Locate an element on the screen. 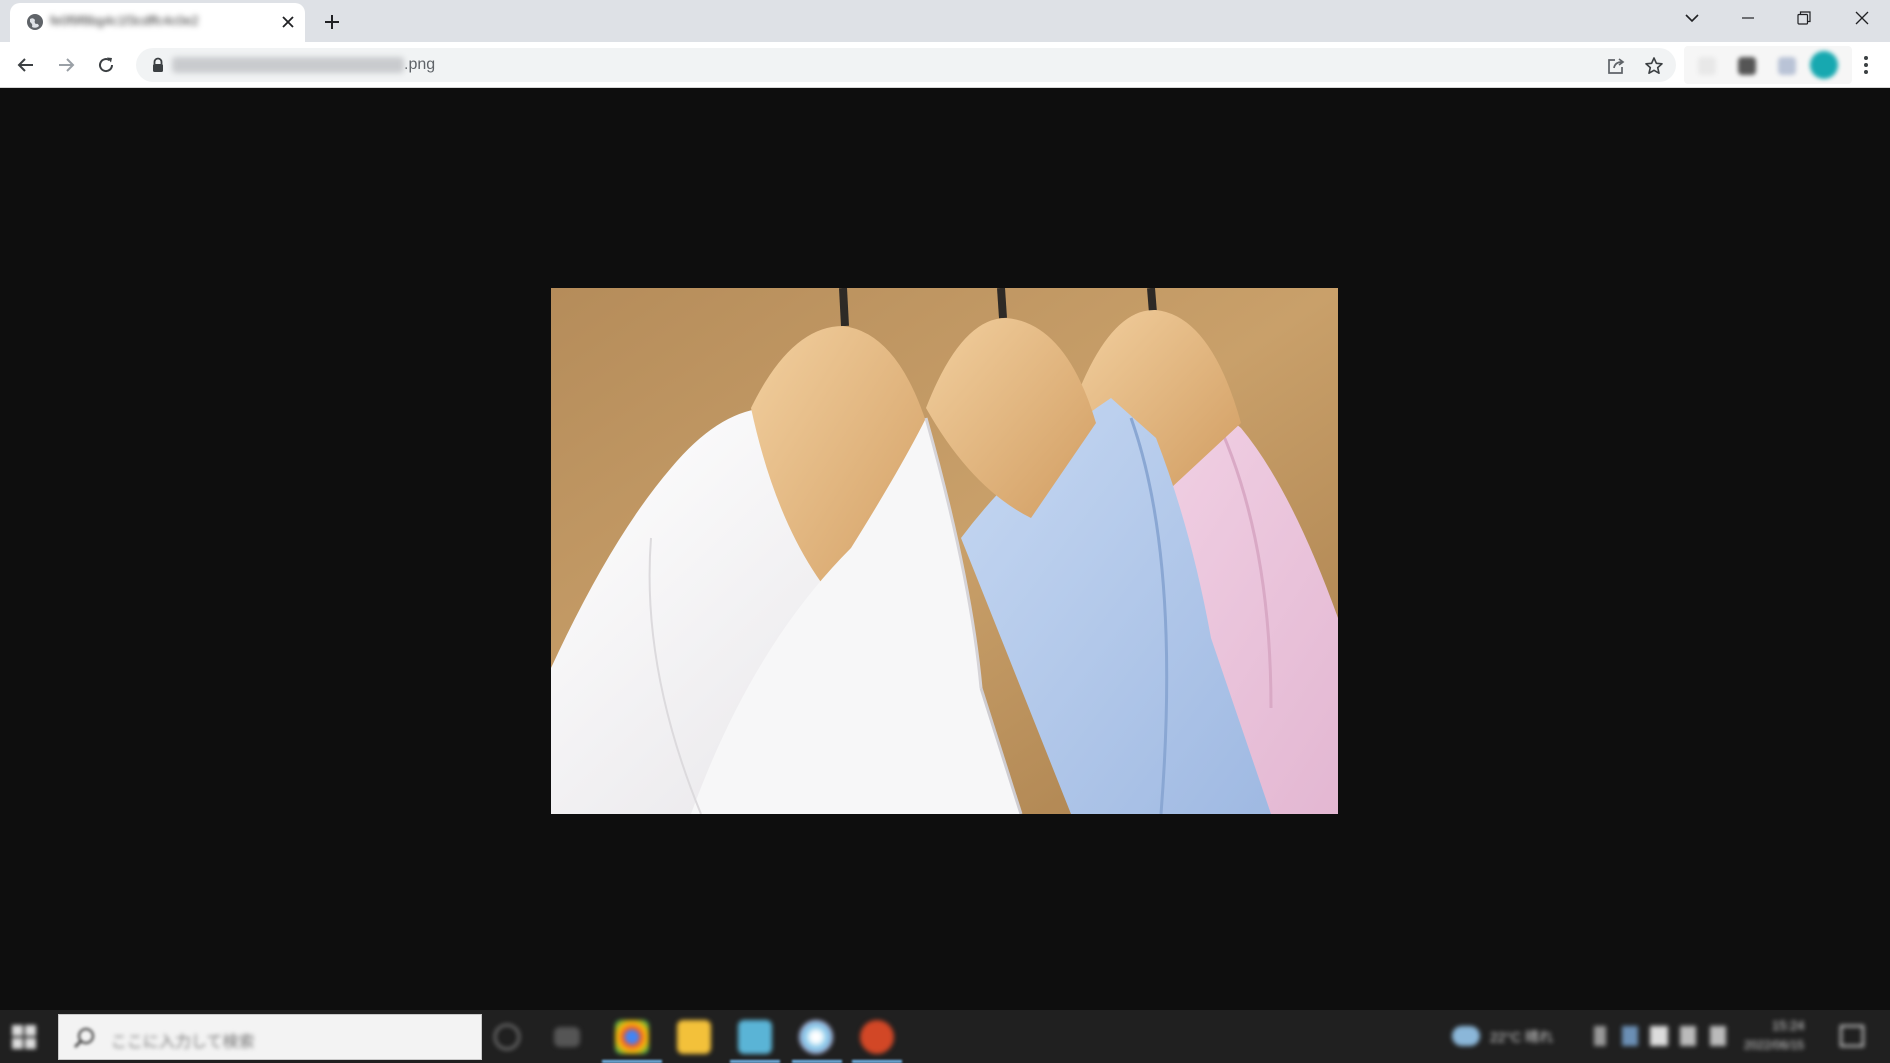 This screenshot has width=1890, height=1063. chrome-icon is located at coordinates (632, 1037).